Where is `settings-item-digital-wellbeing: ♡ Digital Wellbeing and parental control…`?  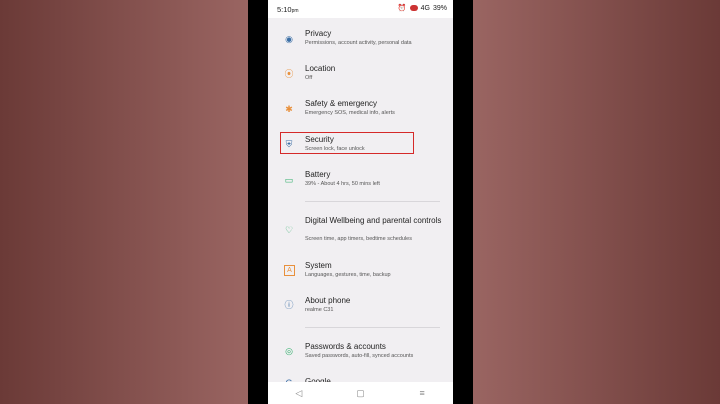 settings-item-digital-wellbeing: ♡ Digital Wellbeing and parental control… is located at coordinates (360, 231).